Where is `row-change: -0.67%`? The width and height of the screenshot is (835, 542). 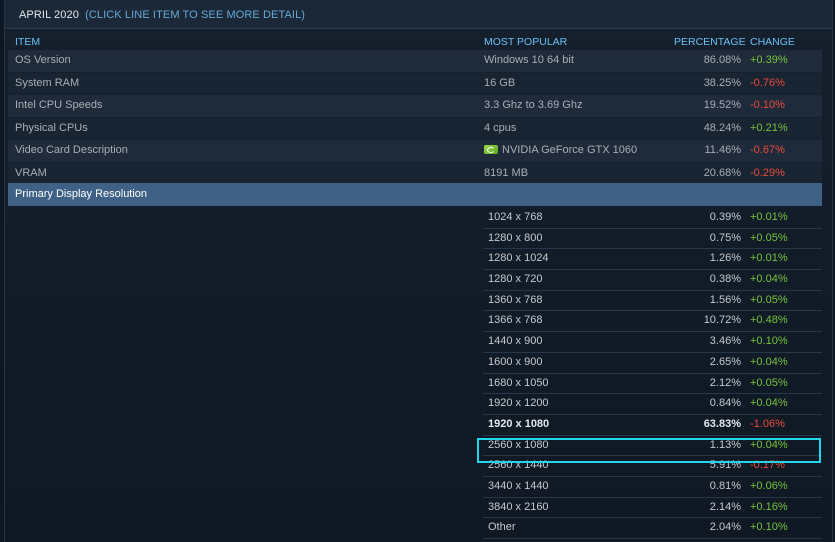
row-change: -0.67% is located at coordinates (767, 150).